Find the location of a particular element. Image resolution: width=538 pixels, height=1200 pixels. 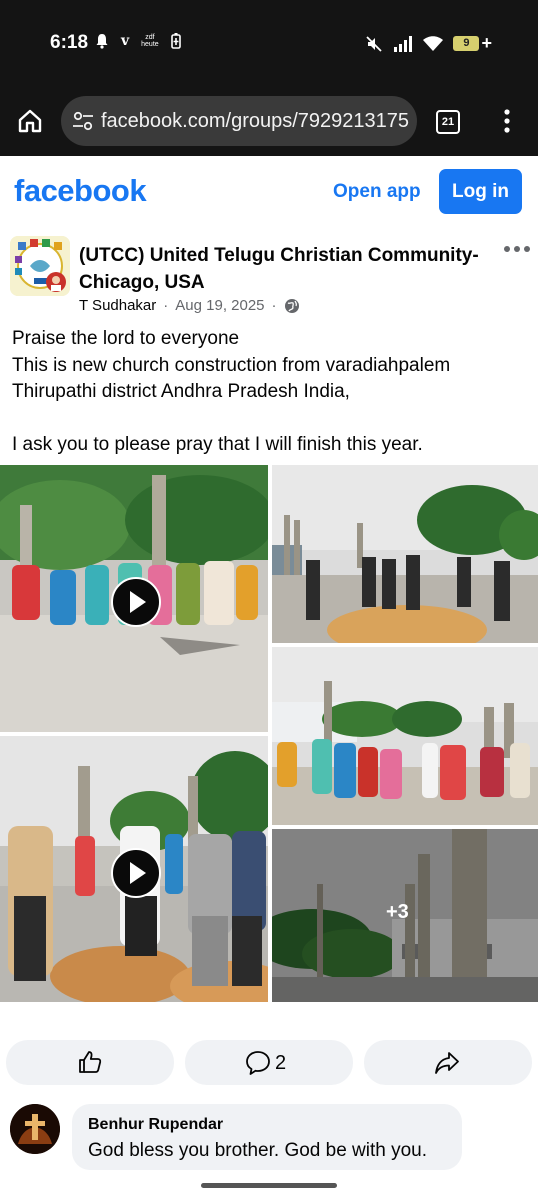

comment-text: God bless you brother. God be with you. is located at coordinates (258, 1150).